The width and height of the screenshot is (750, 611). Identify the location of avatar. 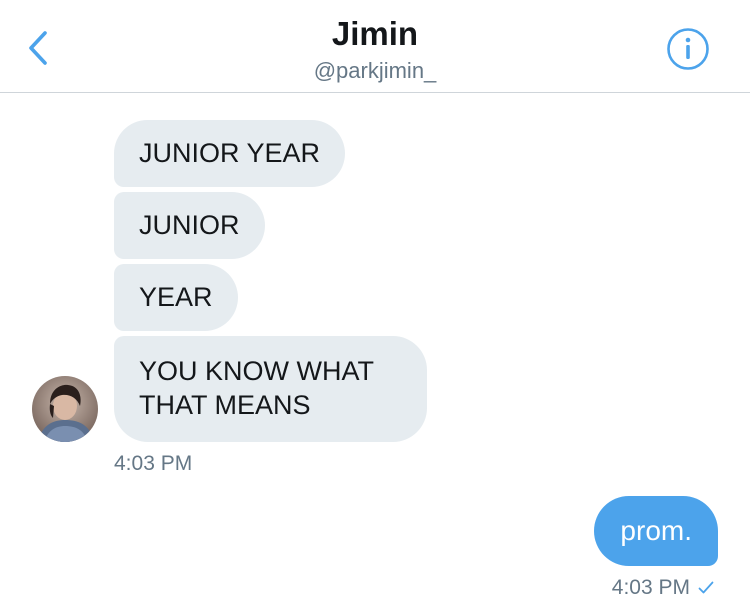
(65, 409).